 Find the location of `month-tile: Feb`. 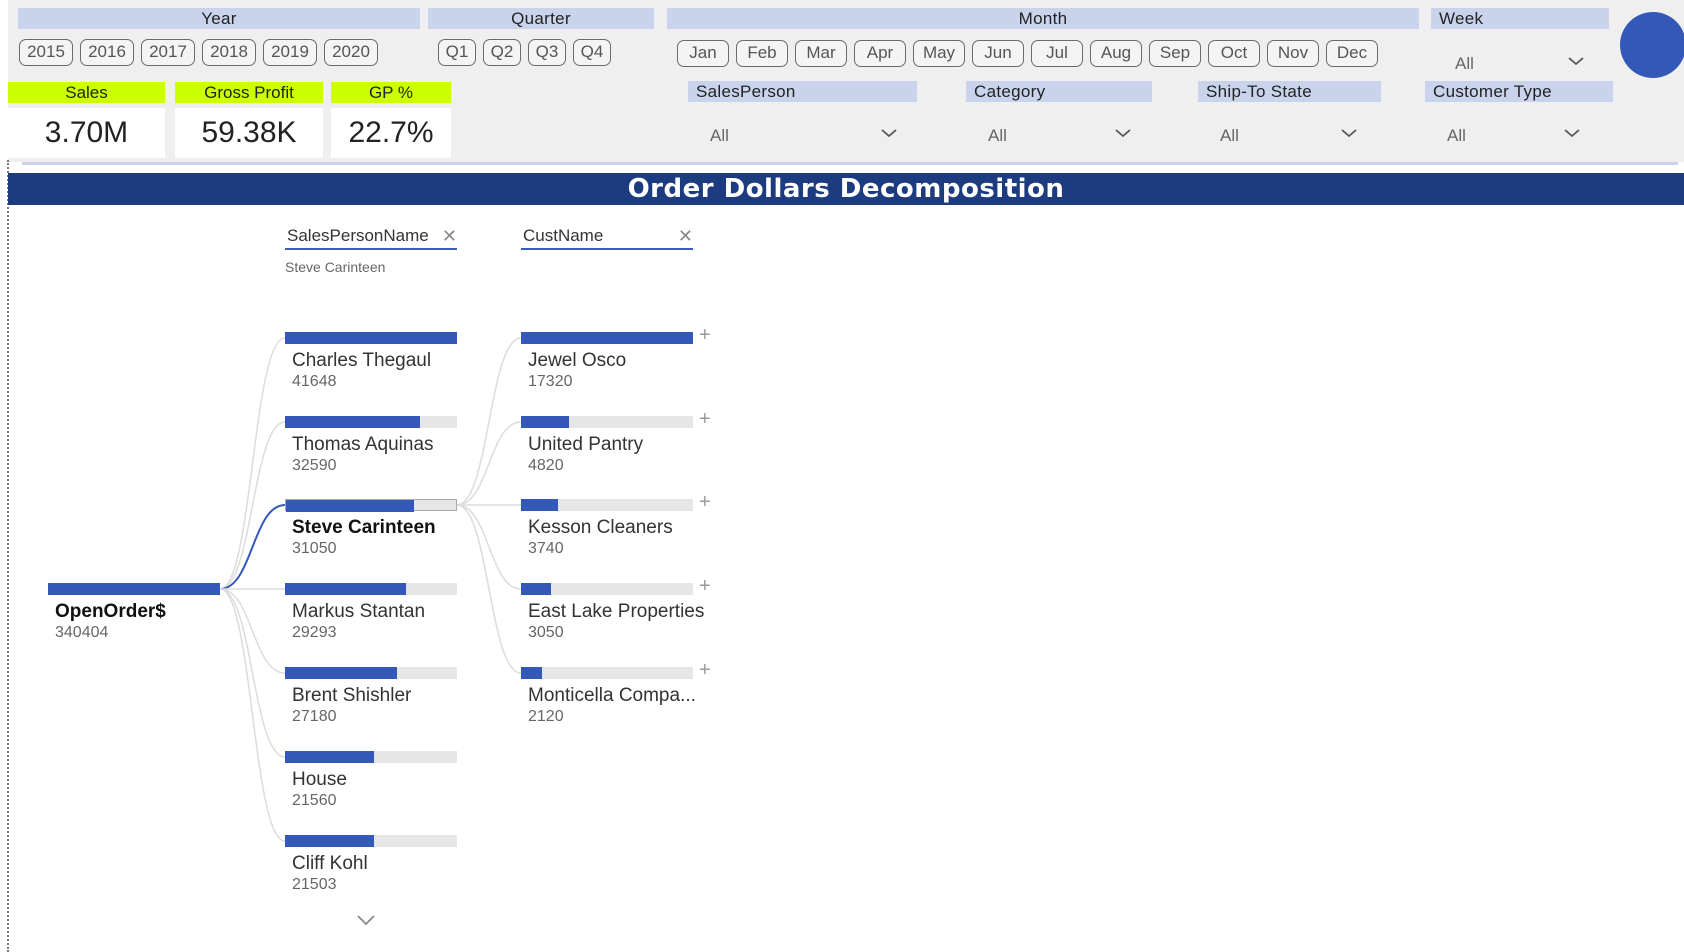

month-tile: Feb is located at coordinates (762, 53).